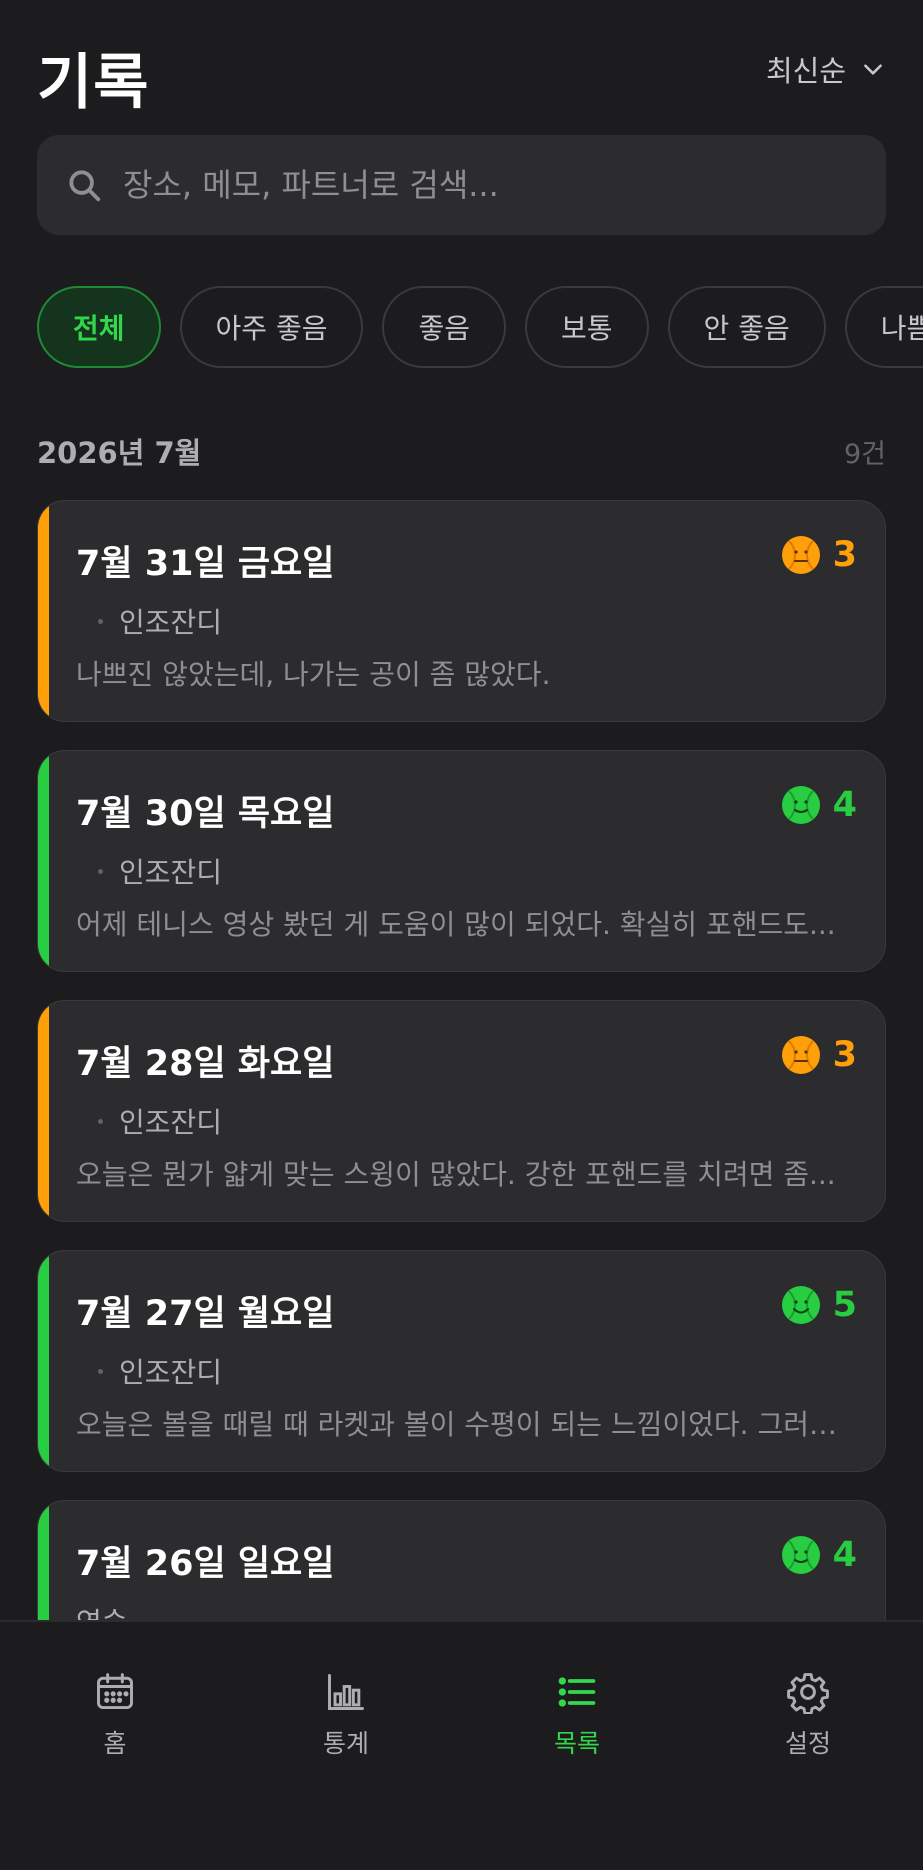 Image resolution: width=923 pixels, height=1870 pixels. I want to click on record-location: 연습, so click(102, 1610).